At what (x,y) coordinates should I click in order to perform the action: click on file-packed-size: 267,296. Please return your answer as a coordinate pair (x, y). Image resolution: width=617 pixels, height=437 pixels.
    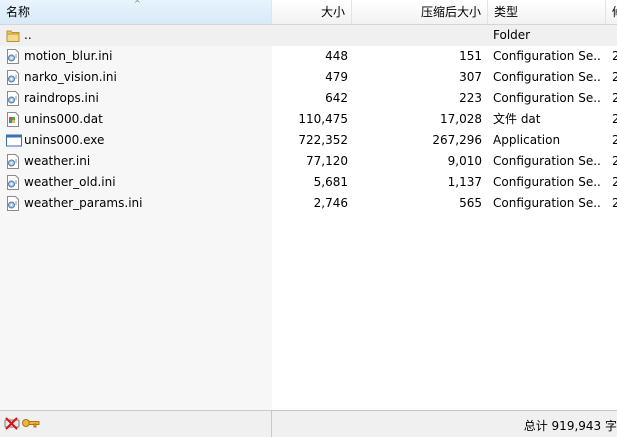
    Looking at the image, I should click on (457, 140).